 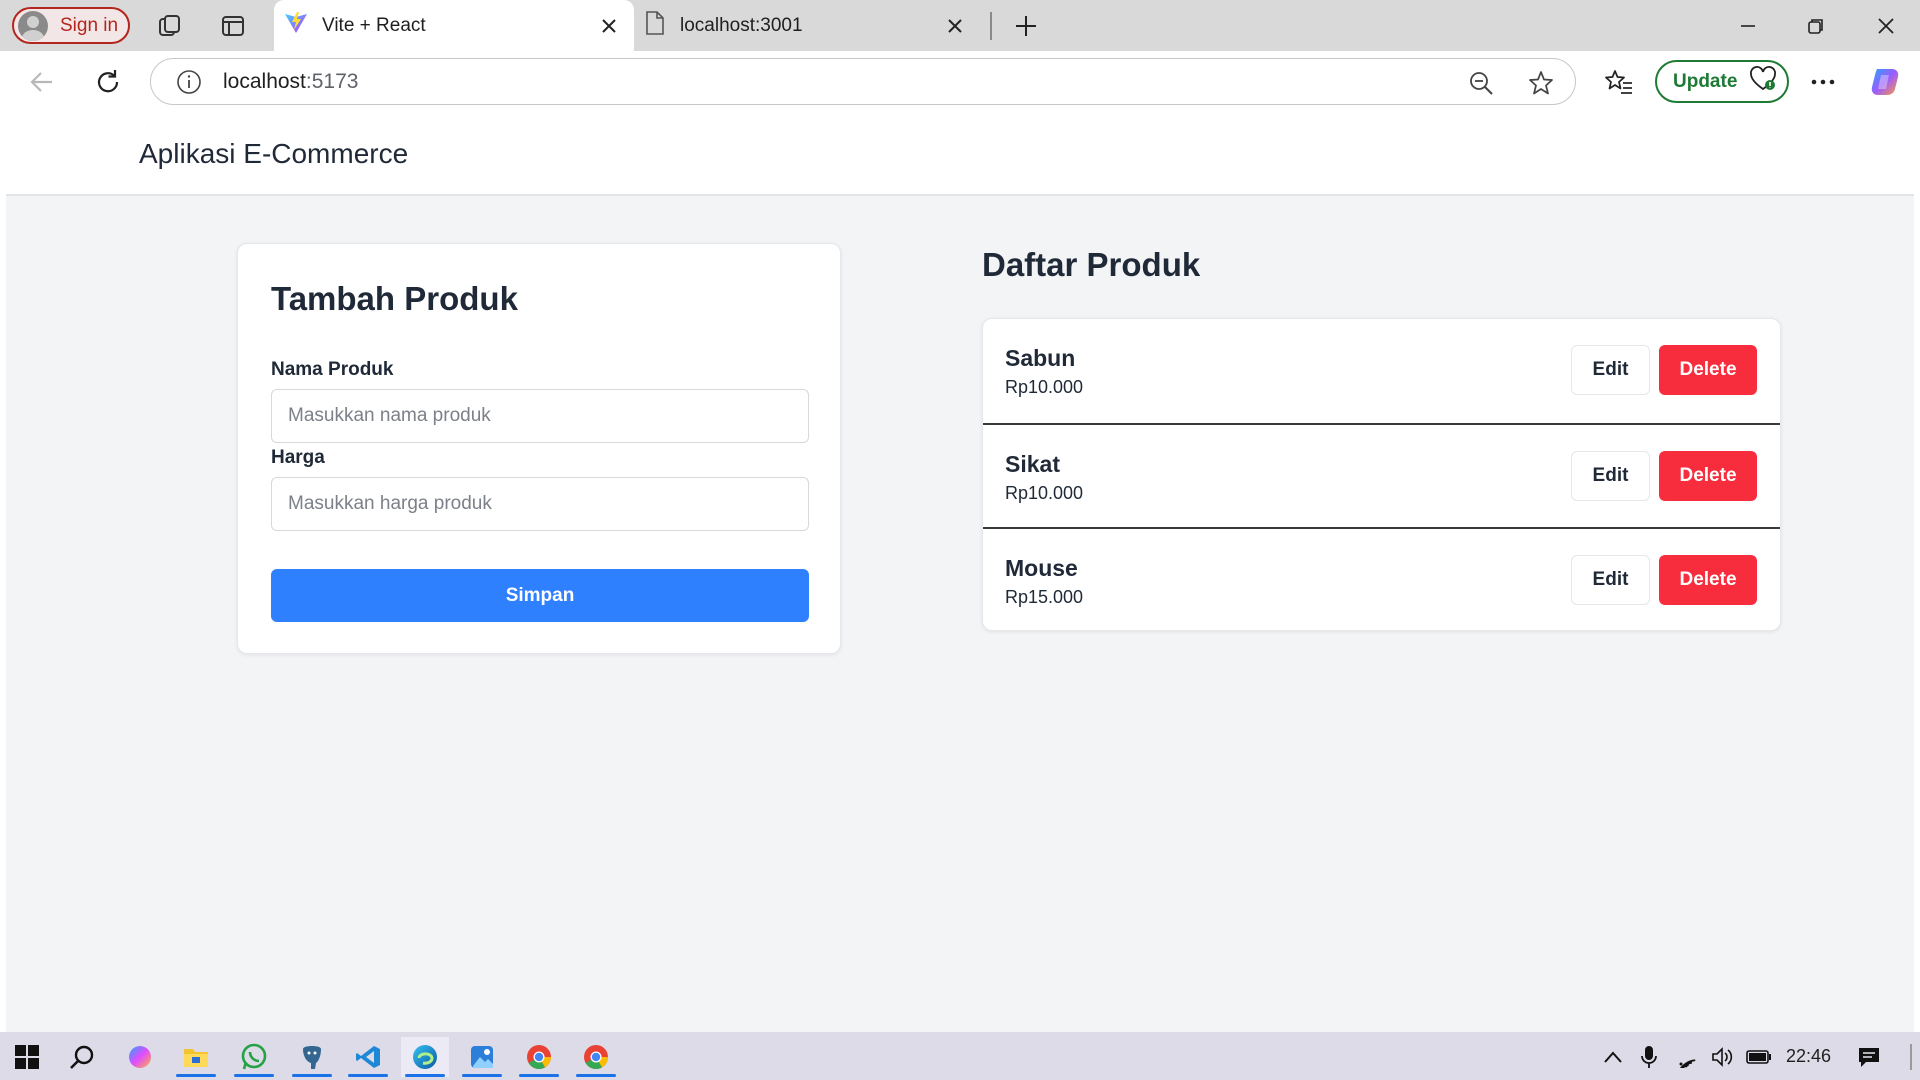 What do you see at coordinates (540, 416) in the screenshot?
I see `product-name-input` at bounding box center [540, 416].